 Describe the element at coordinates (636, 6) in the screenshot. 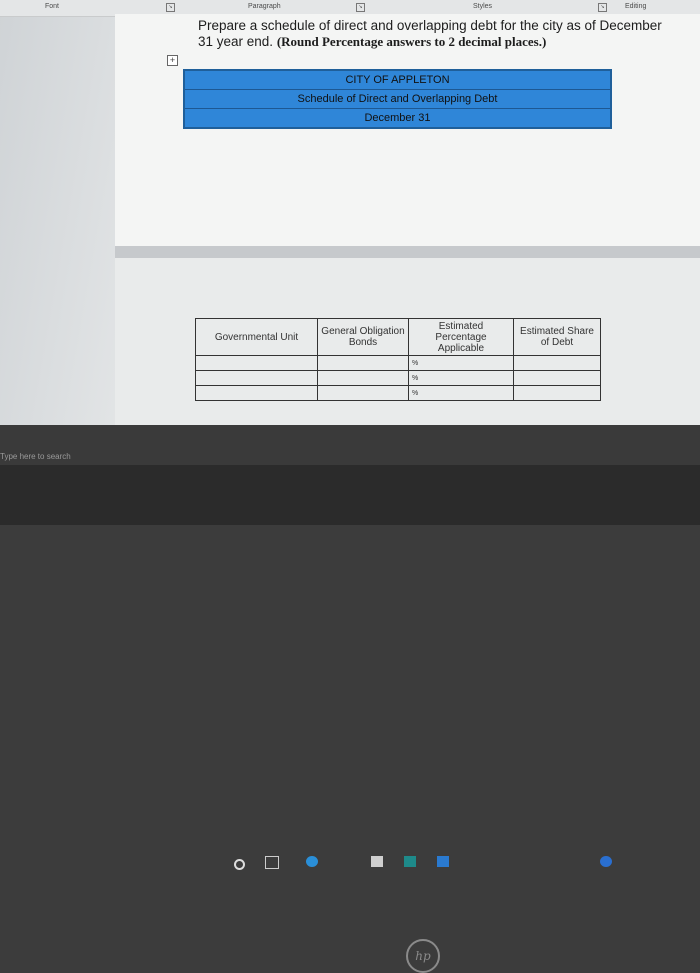

I see `ribbon-editing-label: Editing` at that location.